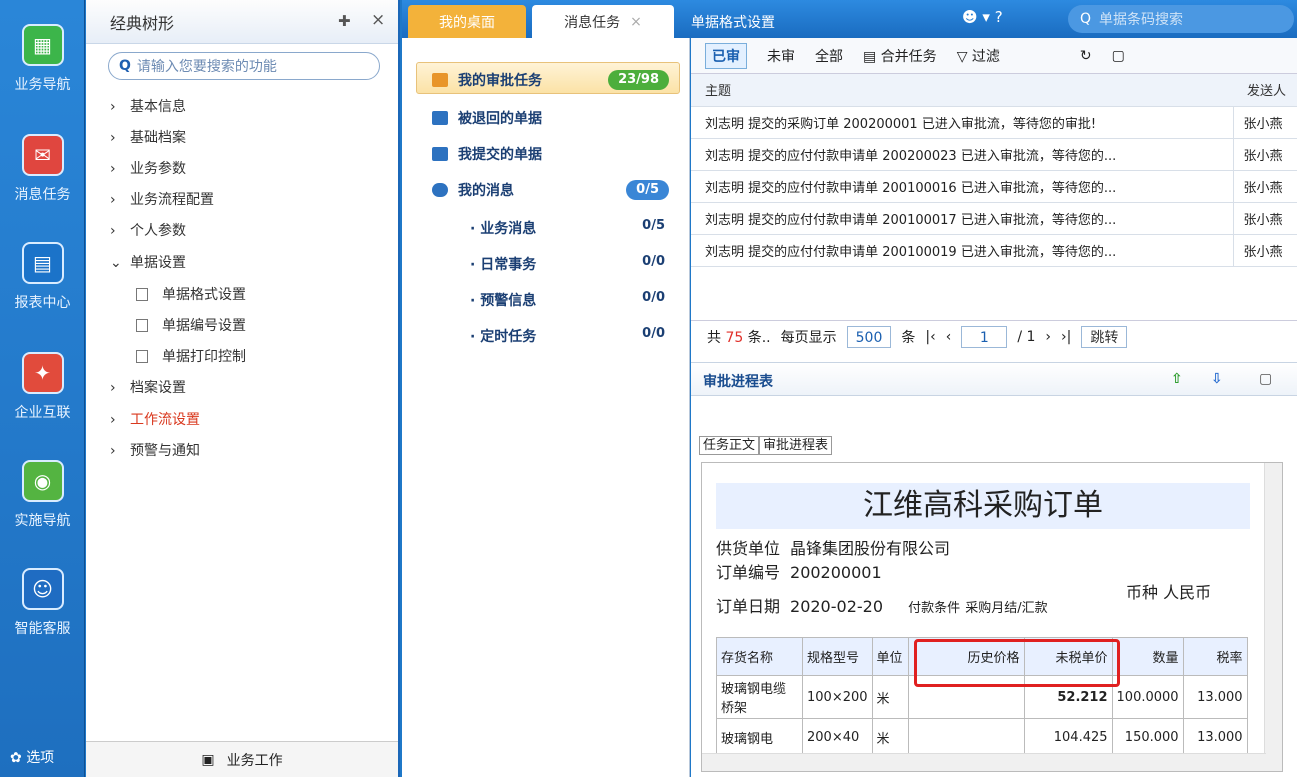 The image size is (1297, 777). I want to click on report-center-icon: ▤, so click(42, 263).